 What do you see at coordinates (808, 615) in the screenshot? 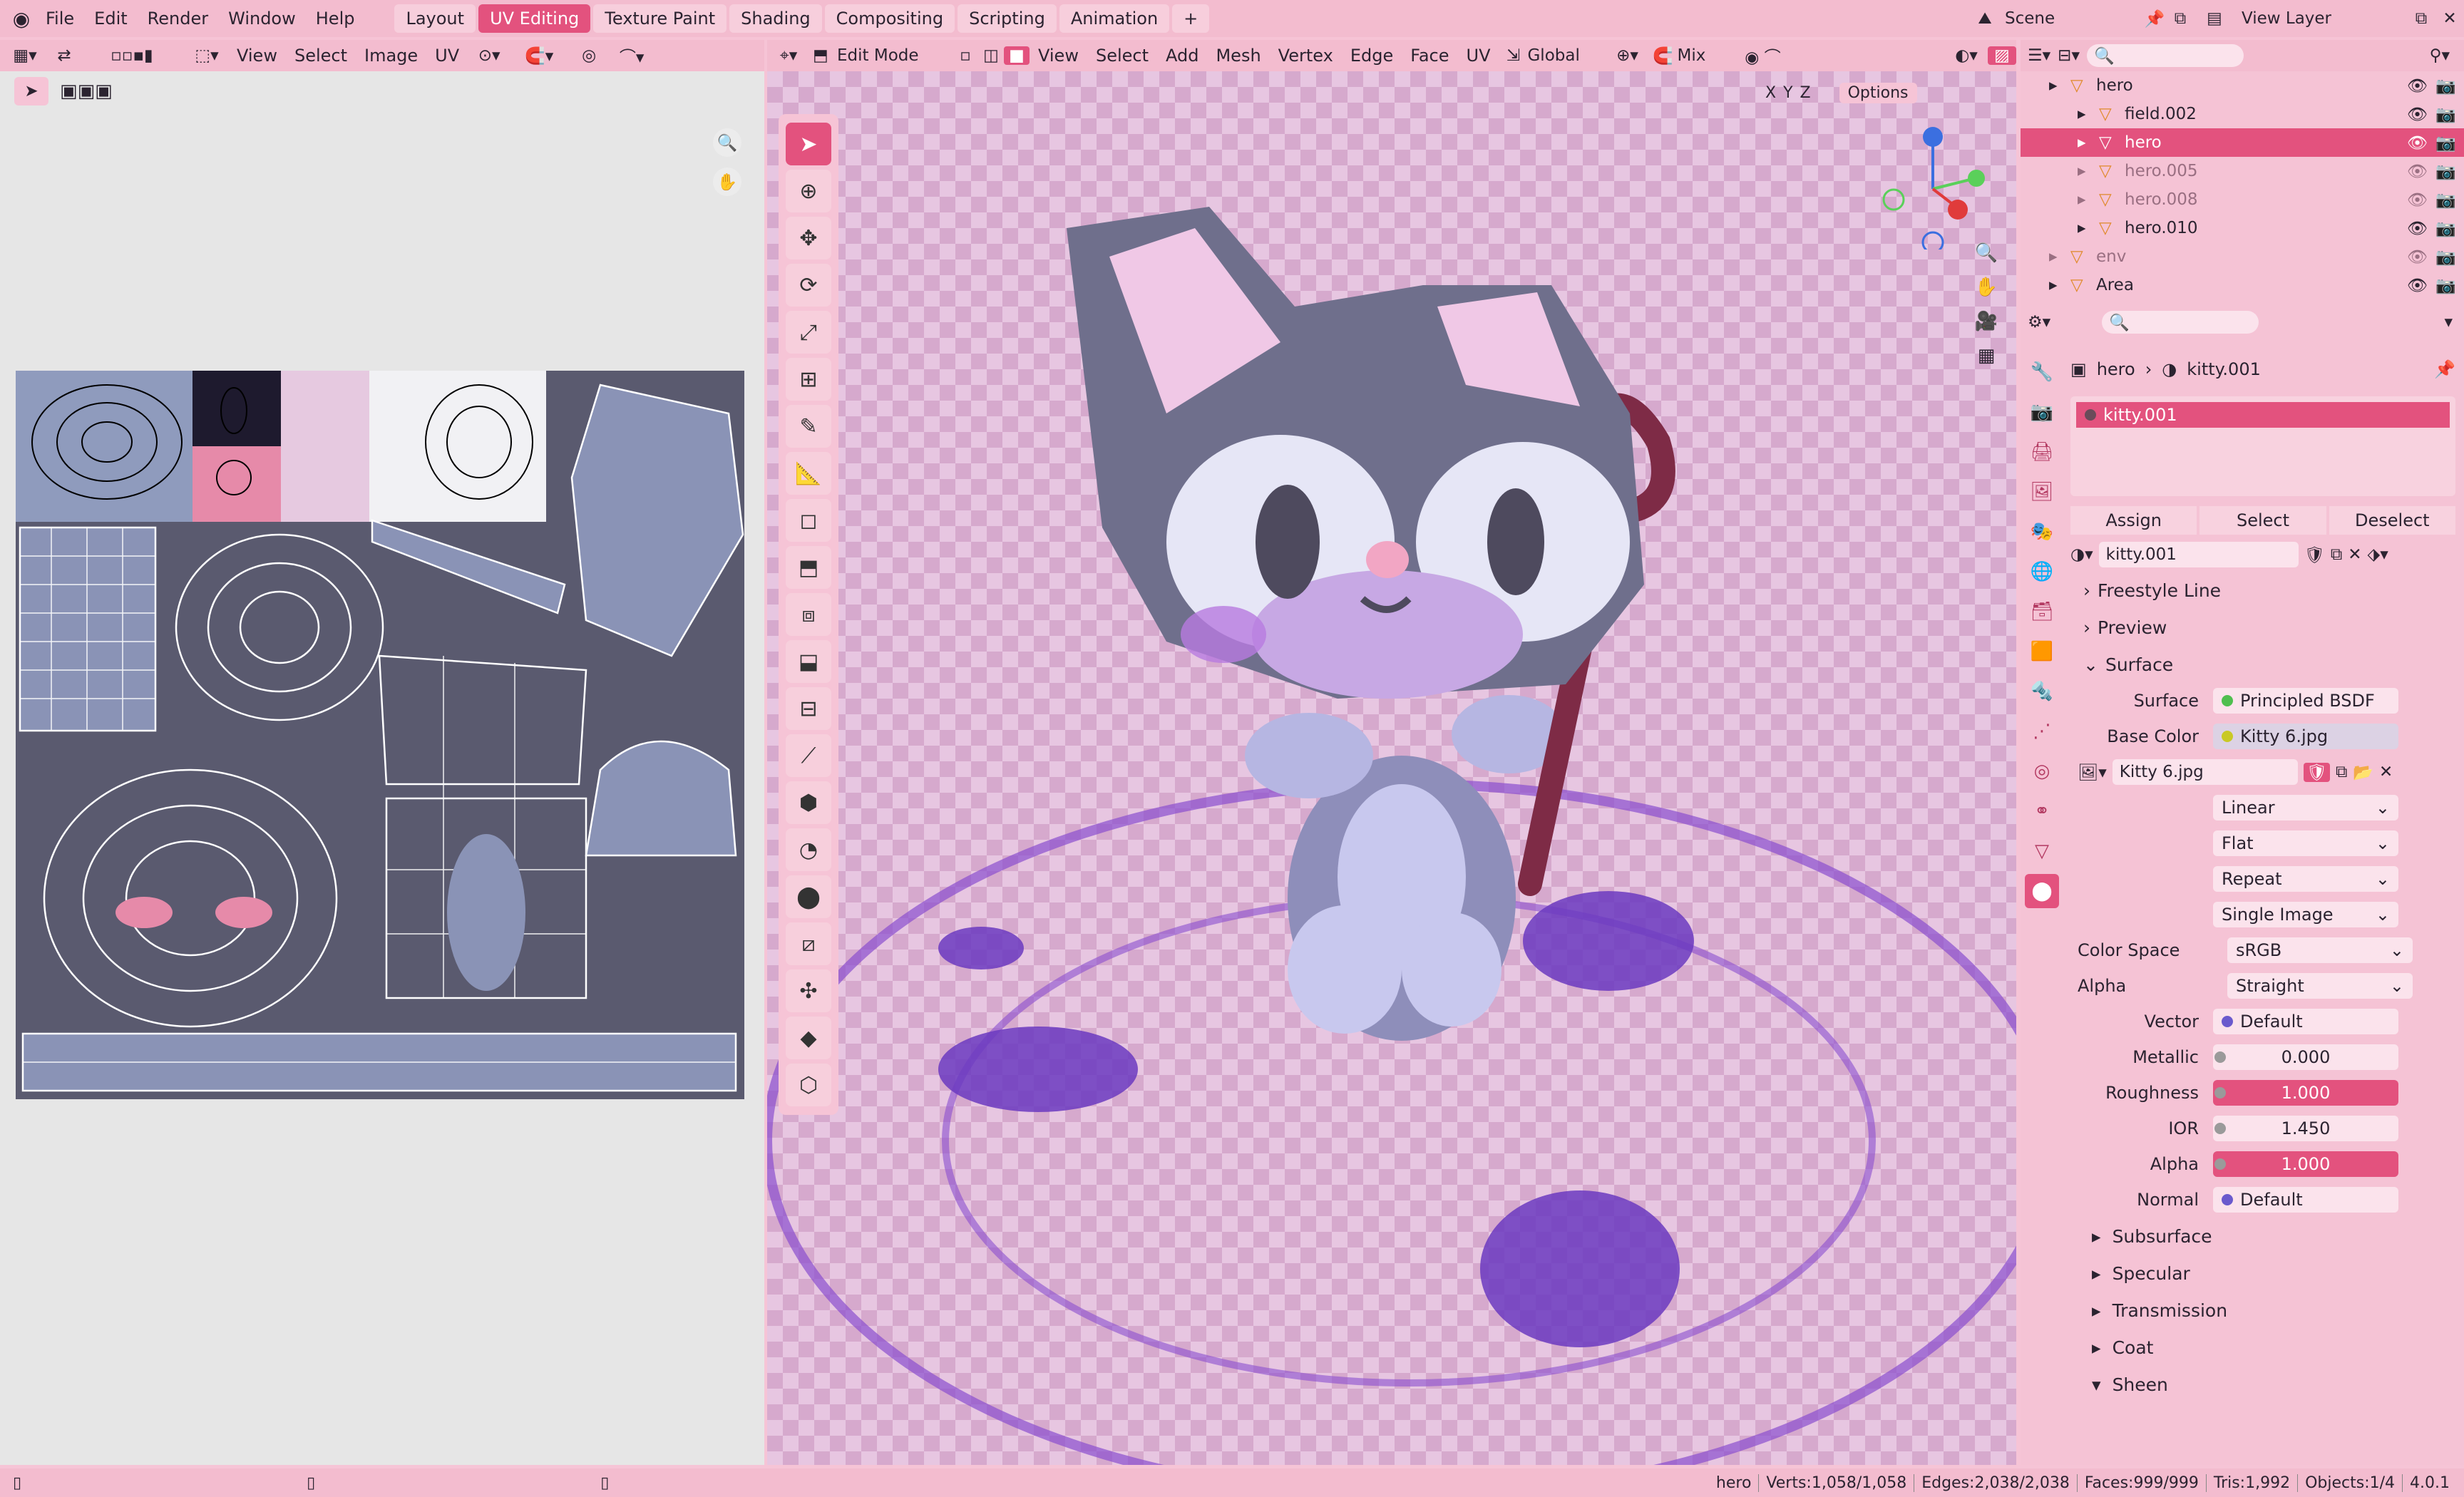
I see `inset-tool-icon: ⧈` at bounding box center [808, 615].